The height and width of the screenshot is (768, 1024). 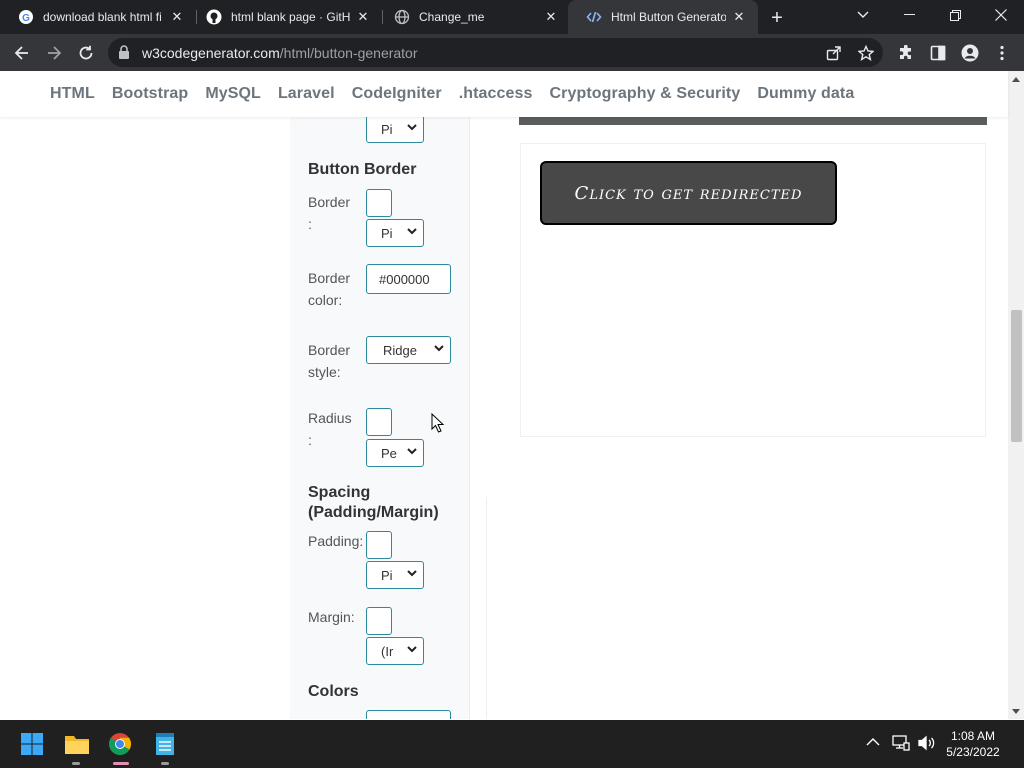 What do you see at coordinates (331, 617) in the screenshot?
I see `margin-label: Margin:` at bounding box center [331, 617].